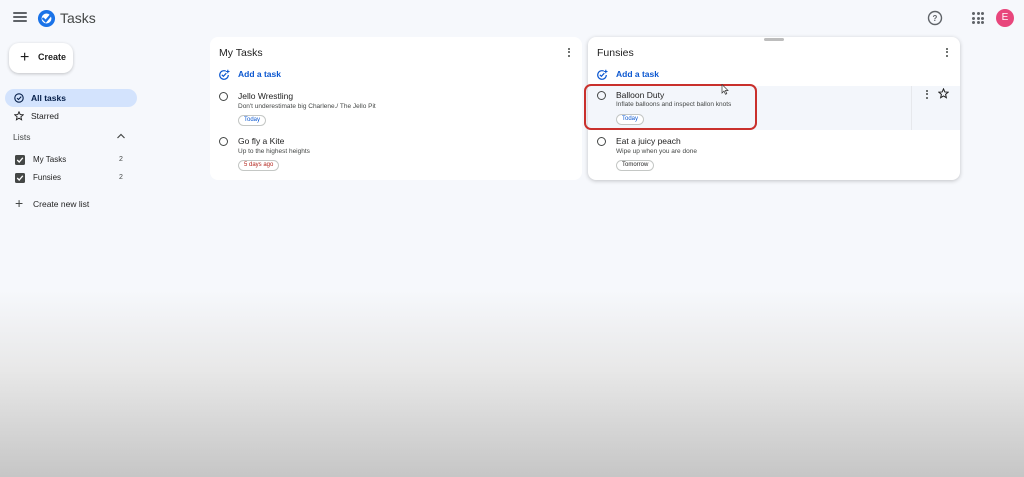  What do you see at coordinates (20, 18) in the screenshot?
I see `menu-icon` at bounding box center [20, 18].